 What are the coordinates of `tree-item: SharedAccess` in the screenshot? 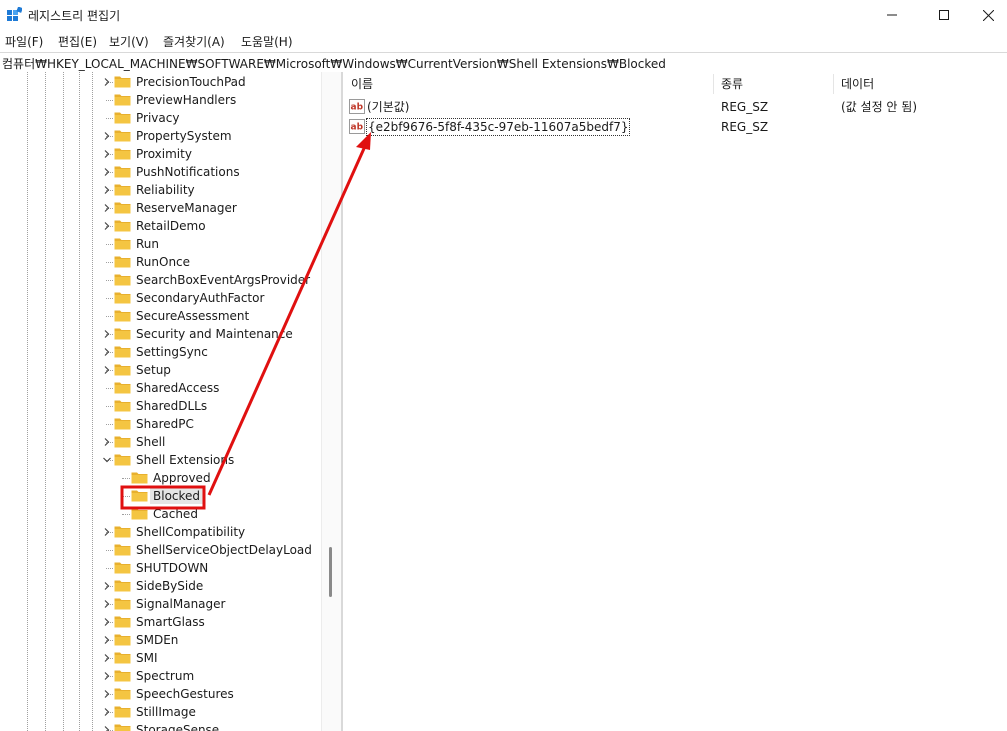 It's located at (160, 388).